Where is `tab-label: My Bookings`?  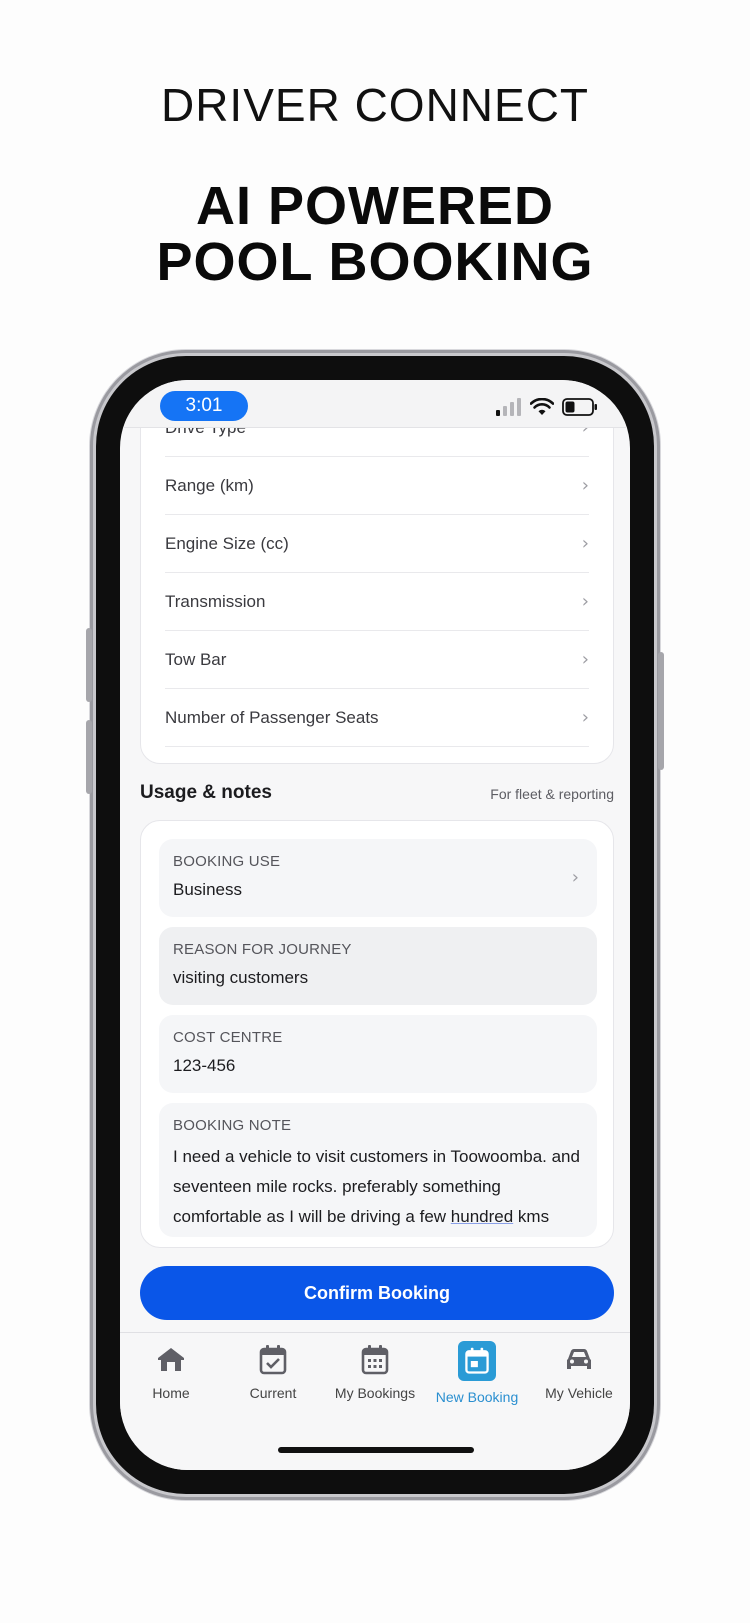 tab-label: My Bookings is located at coordinates (375, 1393).